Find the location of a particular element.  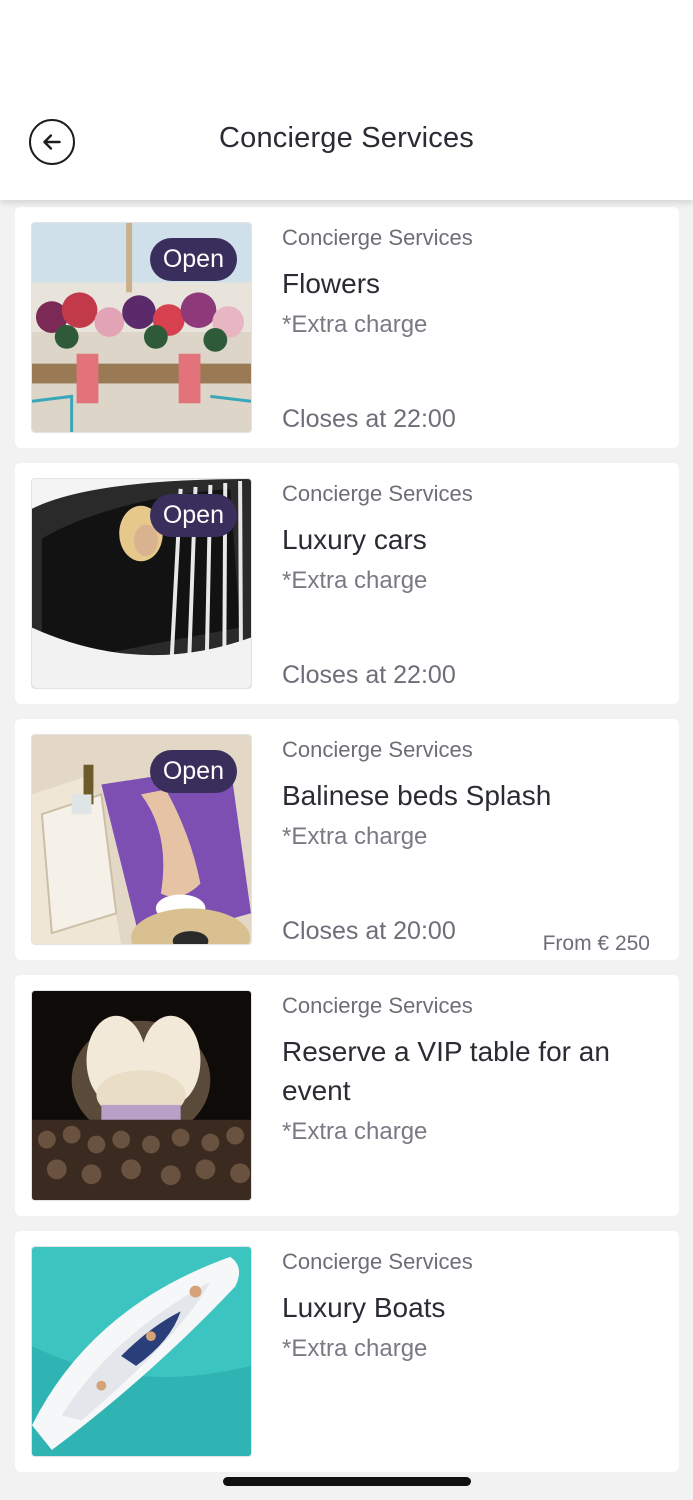

flowers-image: Open is located at coordinates (141, 327).